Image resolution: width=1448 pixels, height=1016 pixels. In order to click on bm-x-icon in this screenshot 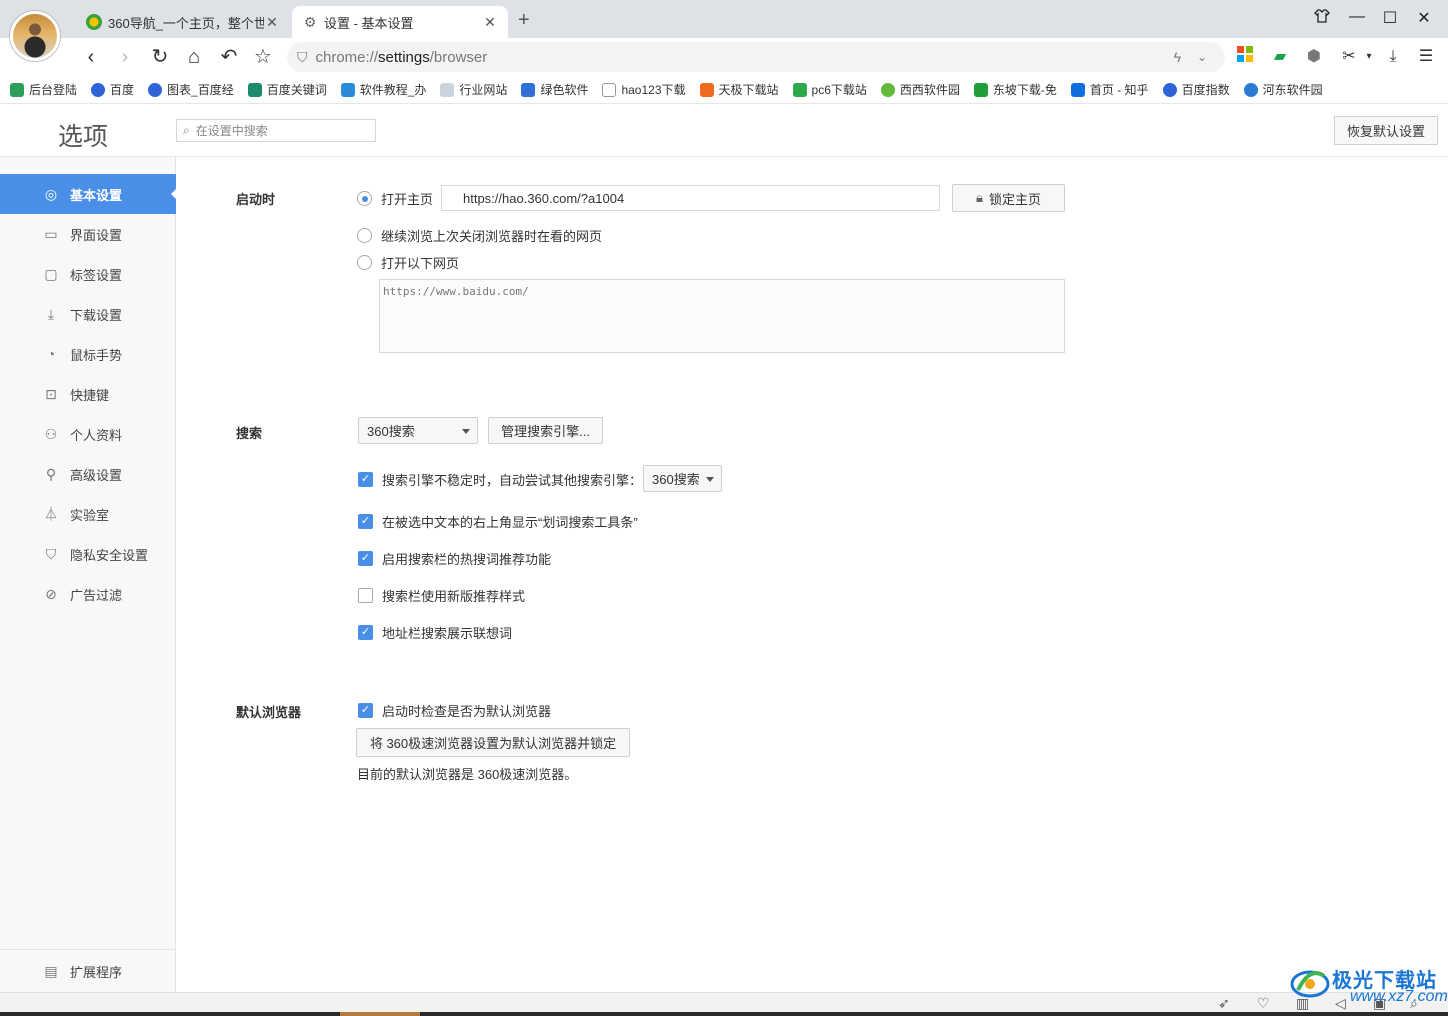, I will do `click(528, 89)`.